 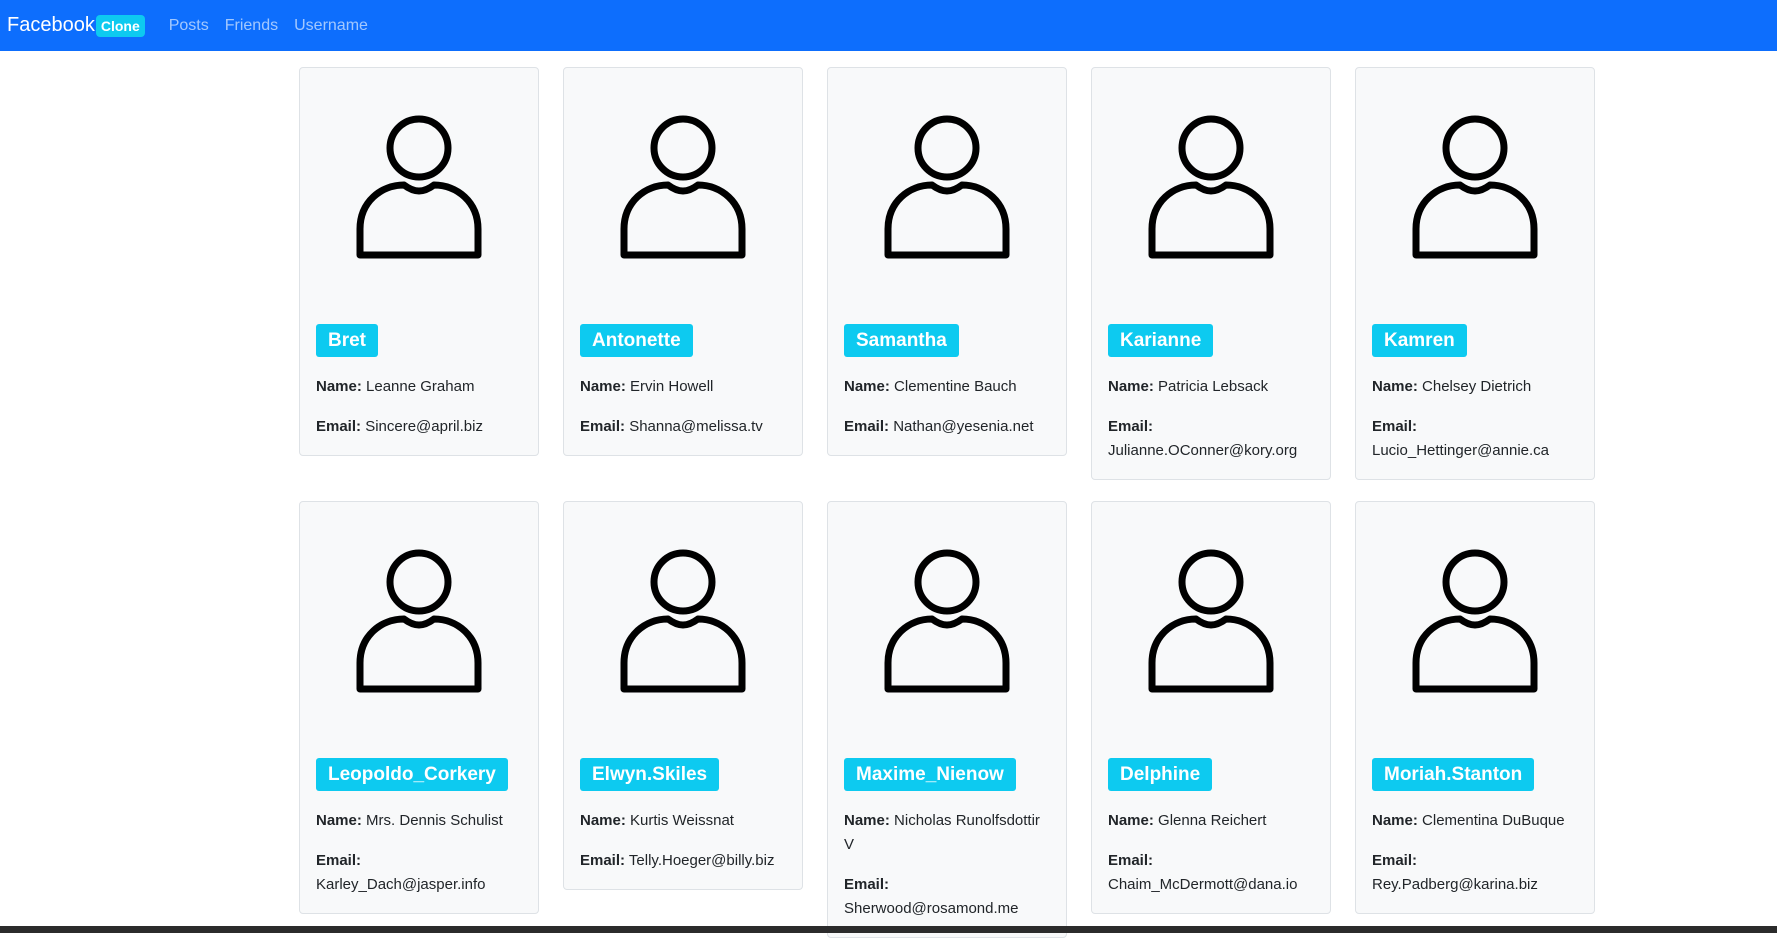 I want to click on user-name-field: Name: Chelsey Dietrich, so click(x=1475, y=387).